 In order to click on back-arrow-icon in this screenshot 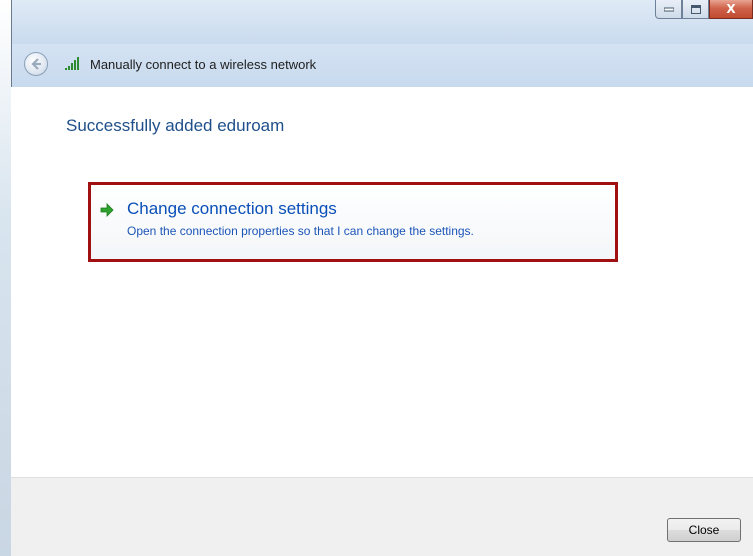, I will do `click(36, 64)`.